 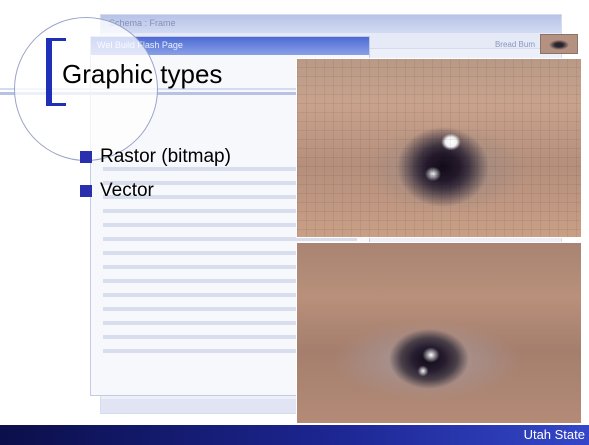 I want to click on bullet-text: Vector, so click(x=127, y=190).